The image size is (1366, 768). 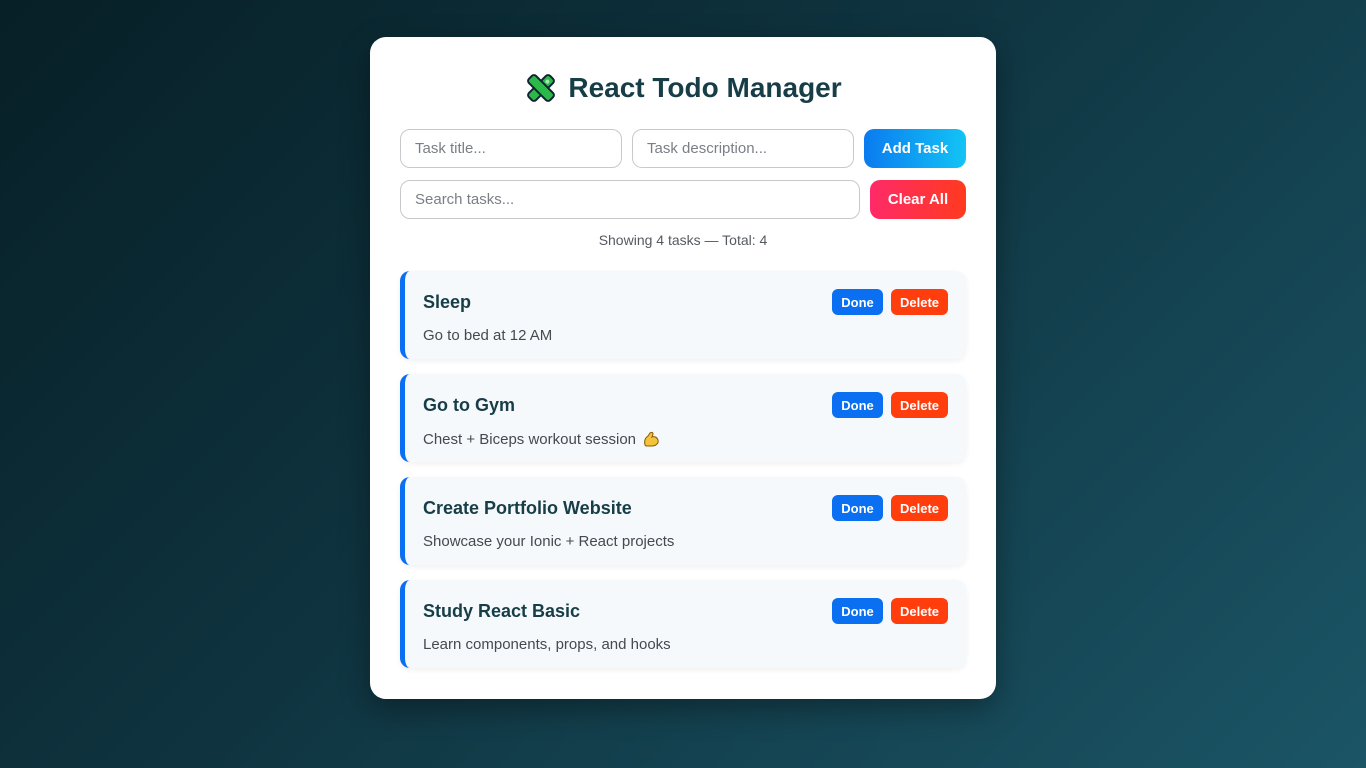 I want to click on page-title: React Todo Manager, so click(x=705, y=87).